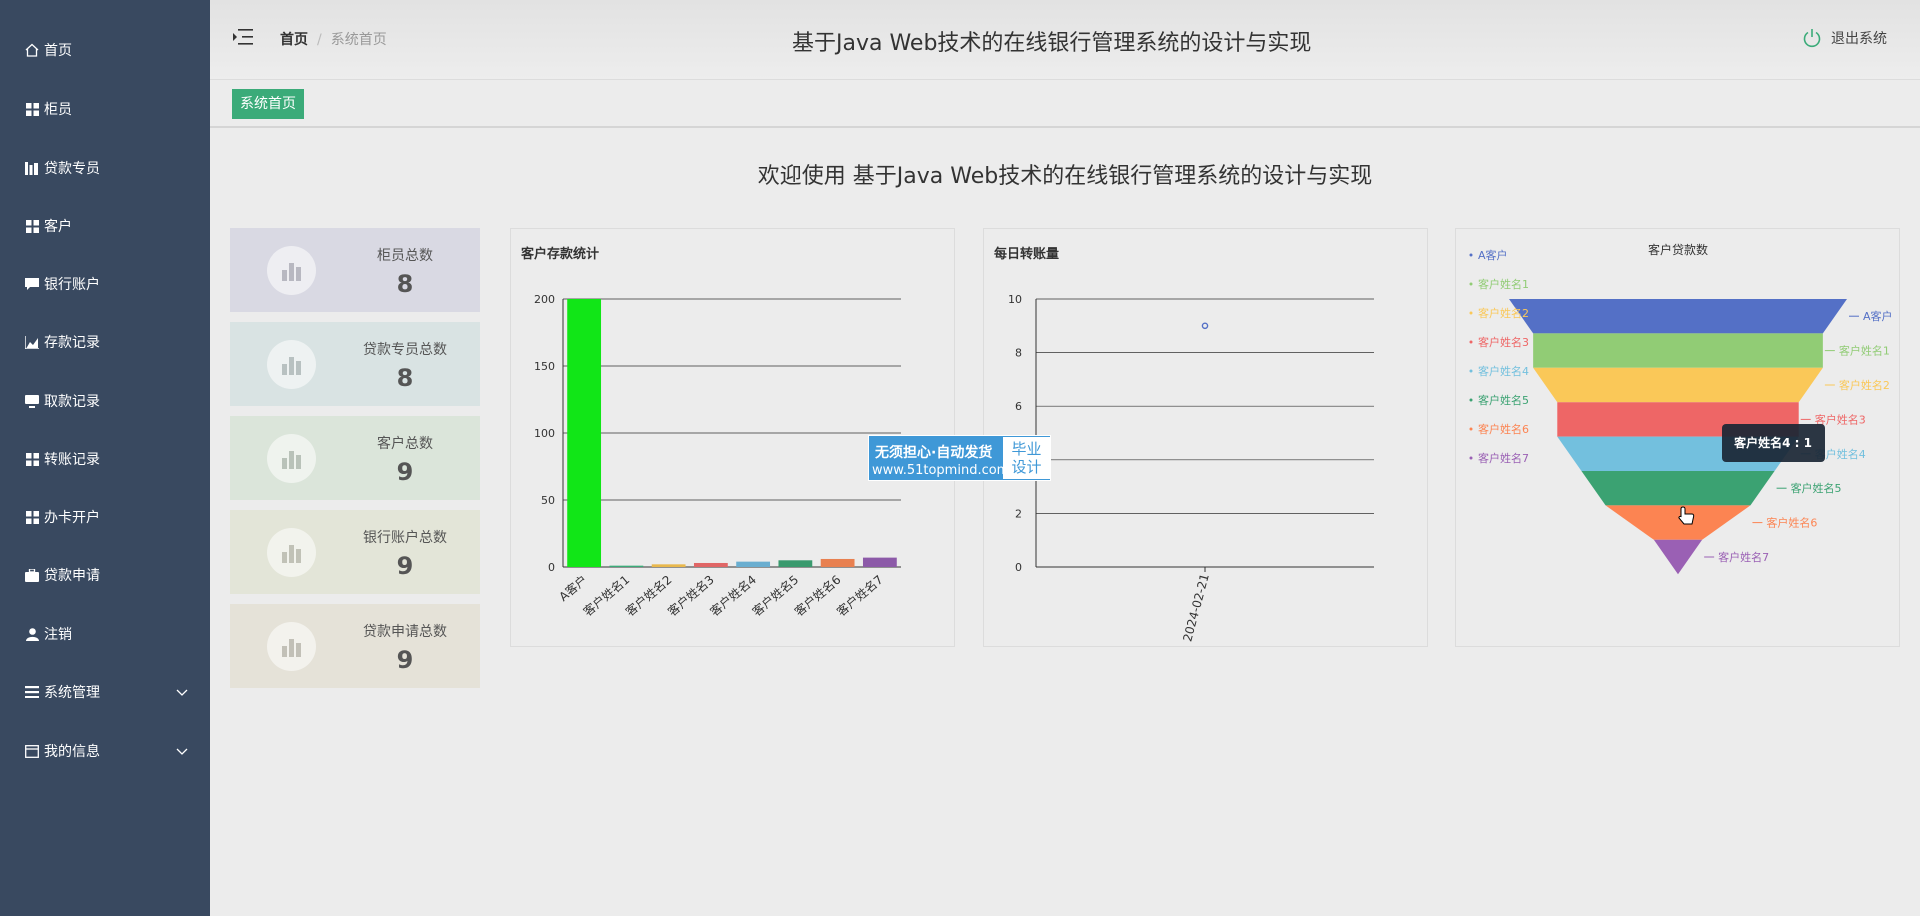 The width and height of the screenshot is (1920, 916). Describe the element at coordinates (105, 751) in the screenshot. I see `sidebar-item-12: 我的信息` at that location.